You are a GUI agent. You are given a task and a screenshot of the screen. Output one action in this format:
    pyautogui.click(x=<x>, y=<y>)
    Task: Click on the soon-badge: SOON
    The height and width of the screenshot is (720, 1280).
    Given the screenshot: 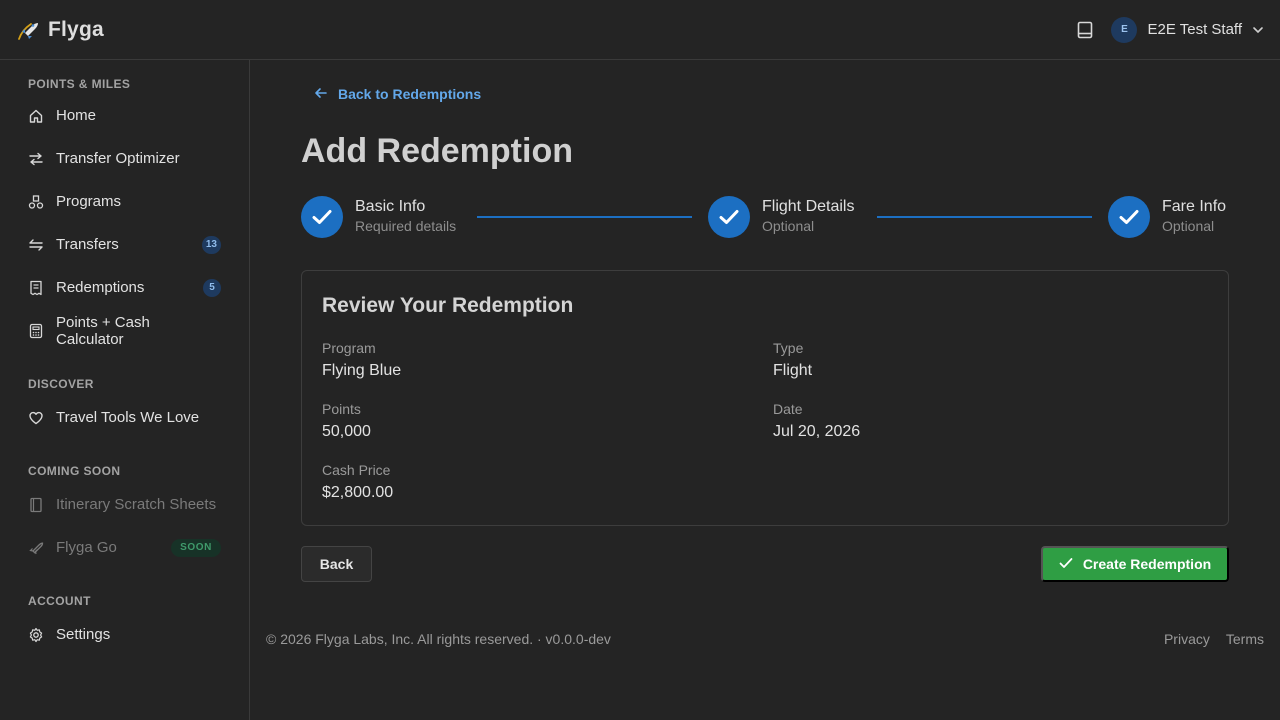 What is the action you would take?
    pyautogui.click(x=196, y=547)
    